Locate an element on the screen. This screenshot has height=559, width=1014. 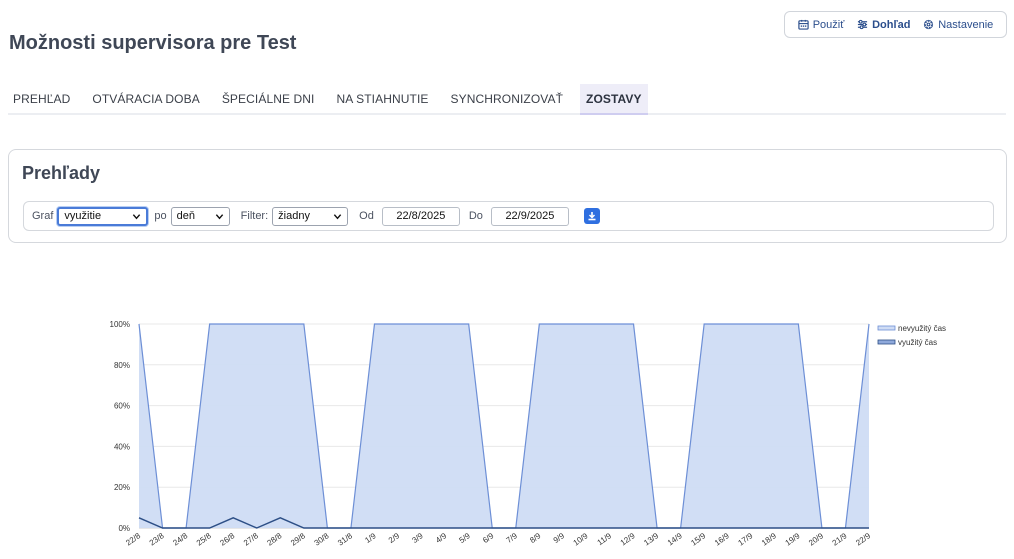
x-tick-label: 27/8 is located at coordinates (251, 539).